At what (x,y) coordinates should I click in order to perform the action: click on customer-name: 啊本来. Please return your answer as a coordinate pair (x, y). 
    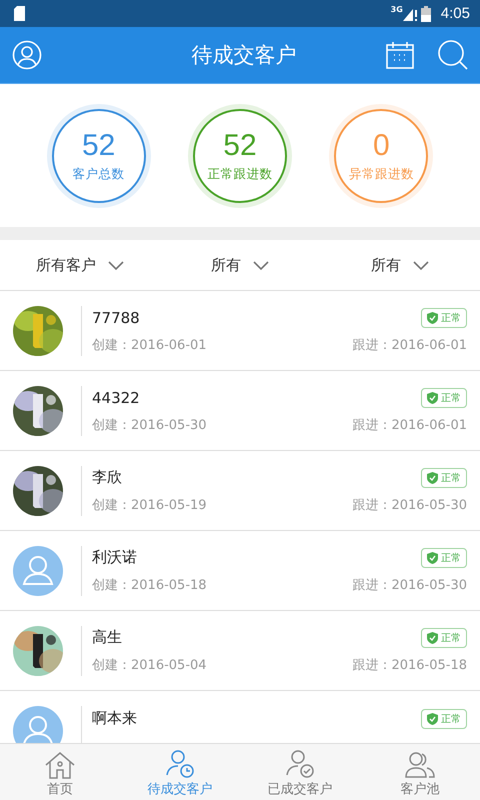
    Looking at the image, I should click on (114, 718).